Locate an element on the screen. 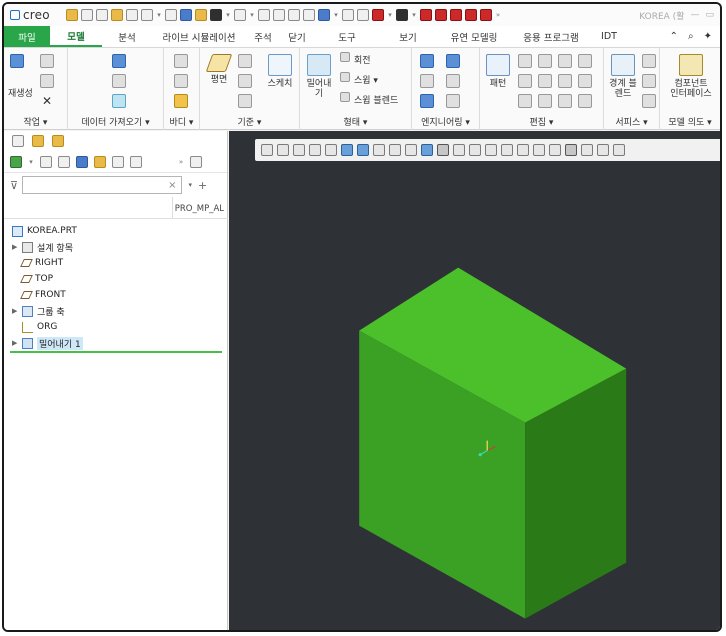 This screenshot has width=726, height=636. wrap-icon is located at coordinates (545, 101).